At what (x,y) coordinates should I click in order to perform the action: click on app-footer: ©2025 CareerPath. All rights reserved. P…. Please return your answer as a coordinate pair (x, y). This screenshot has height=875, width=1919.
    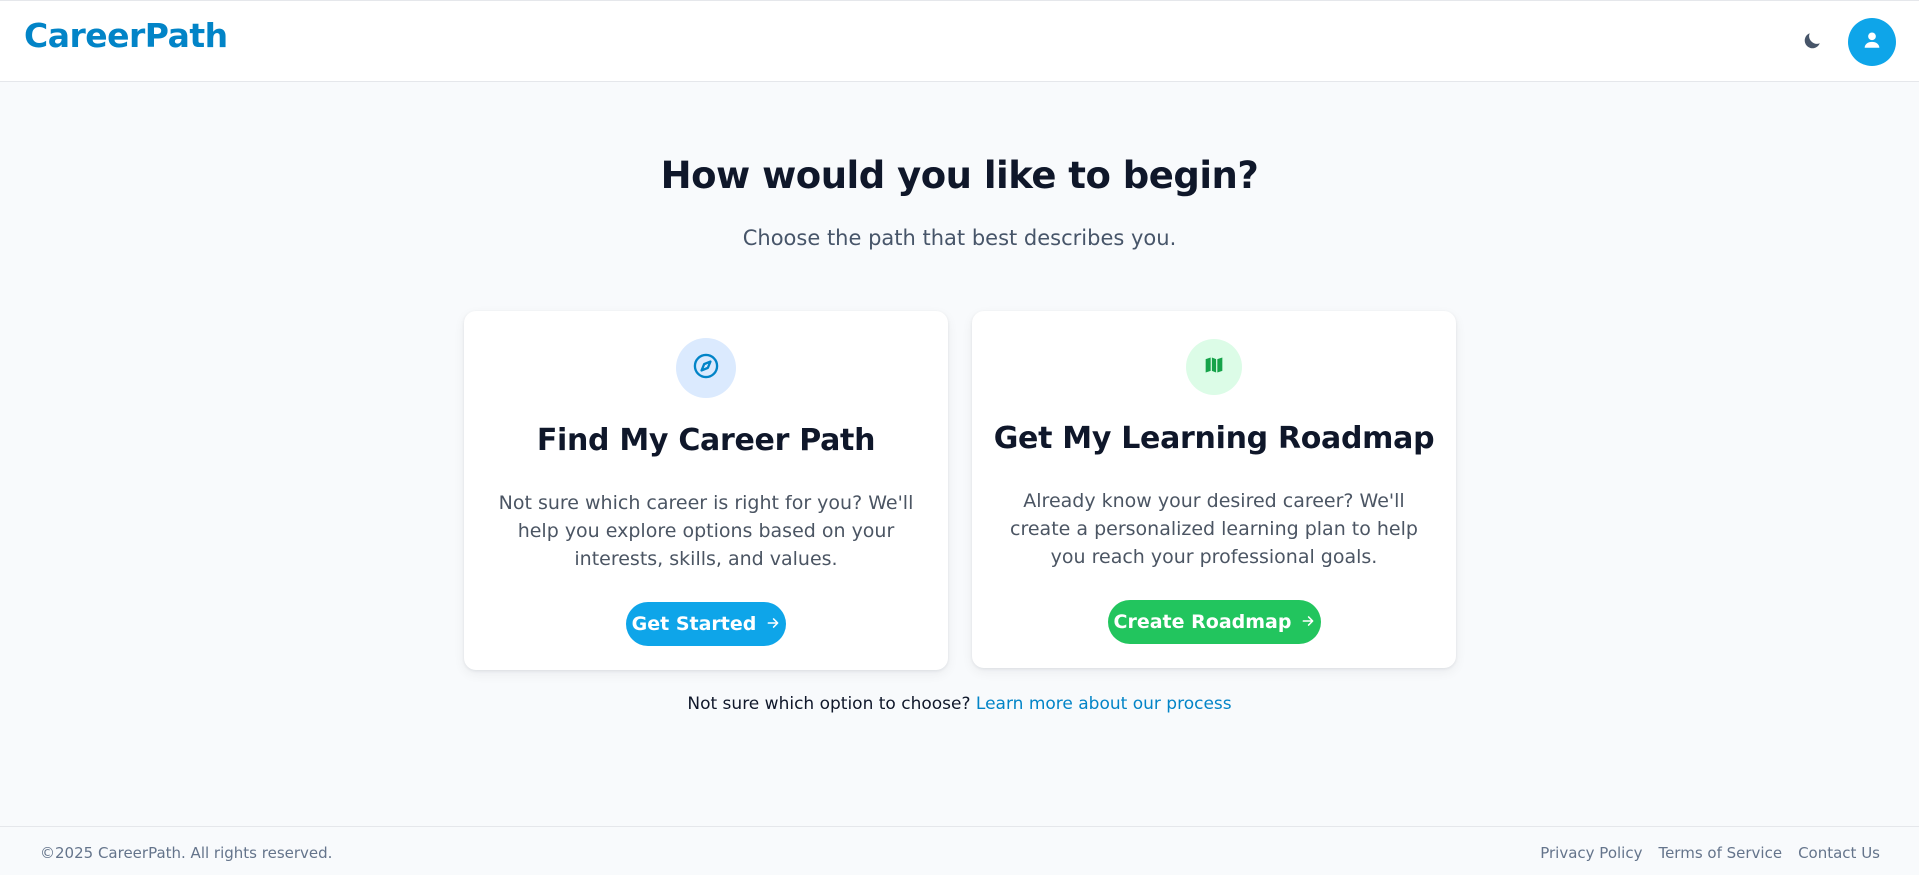
    Looking at the image, I should click on (959, 850).